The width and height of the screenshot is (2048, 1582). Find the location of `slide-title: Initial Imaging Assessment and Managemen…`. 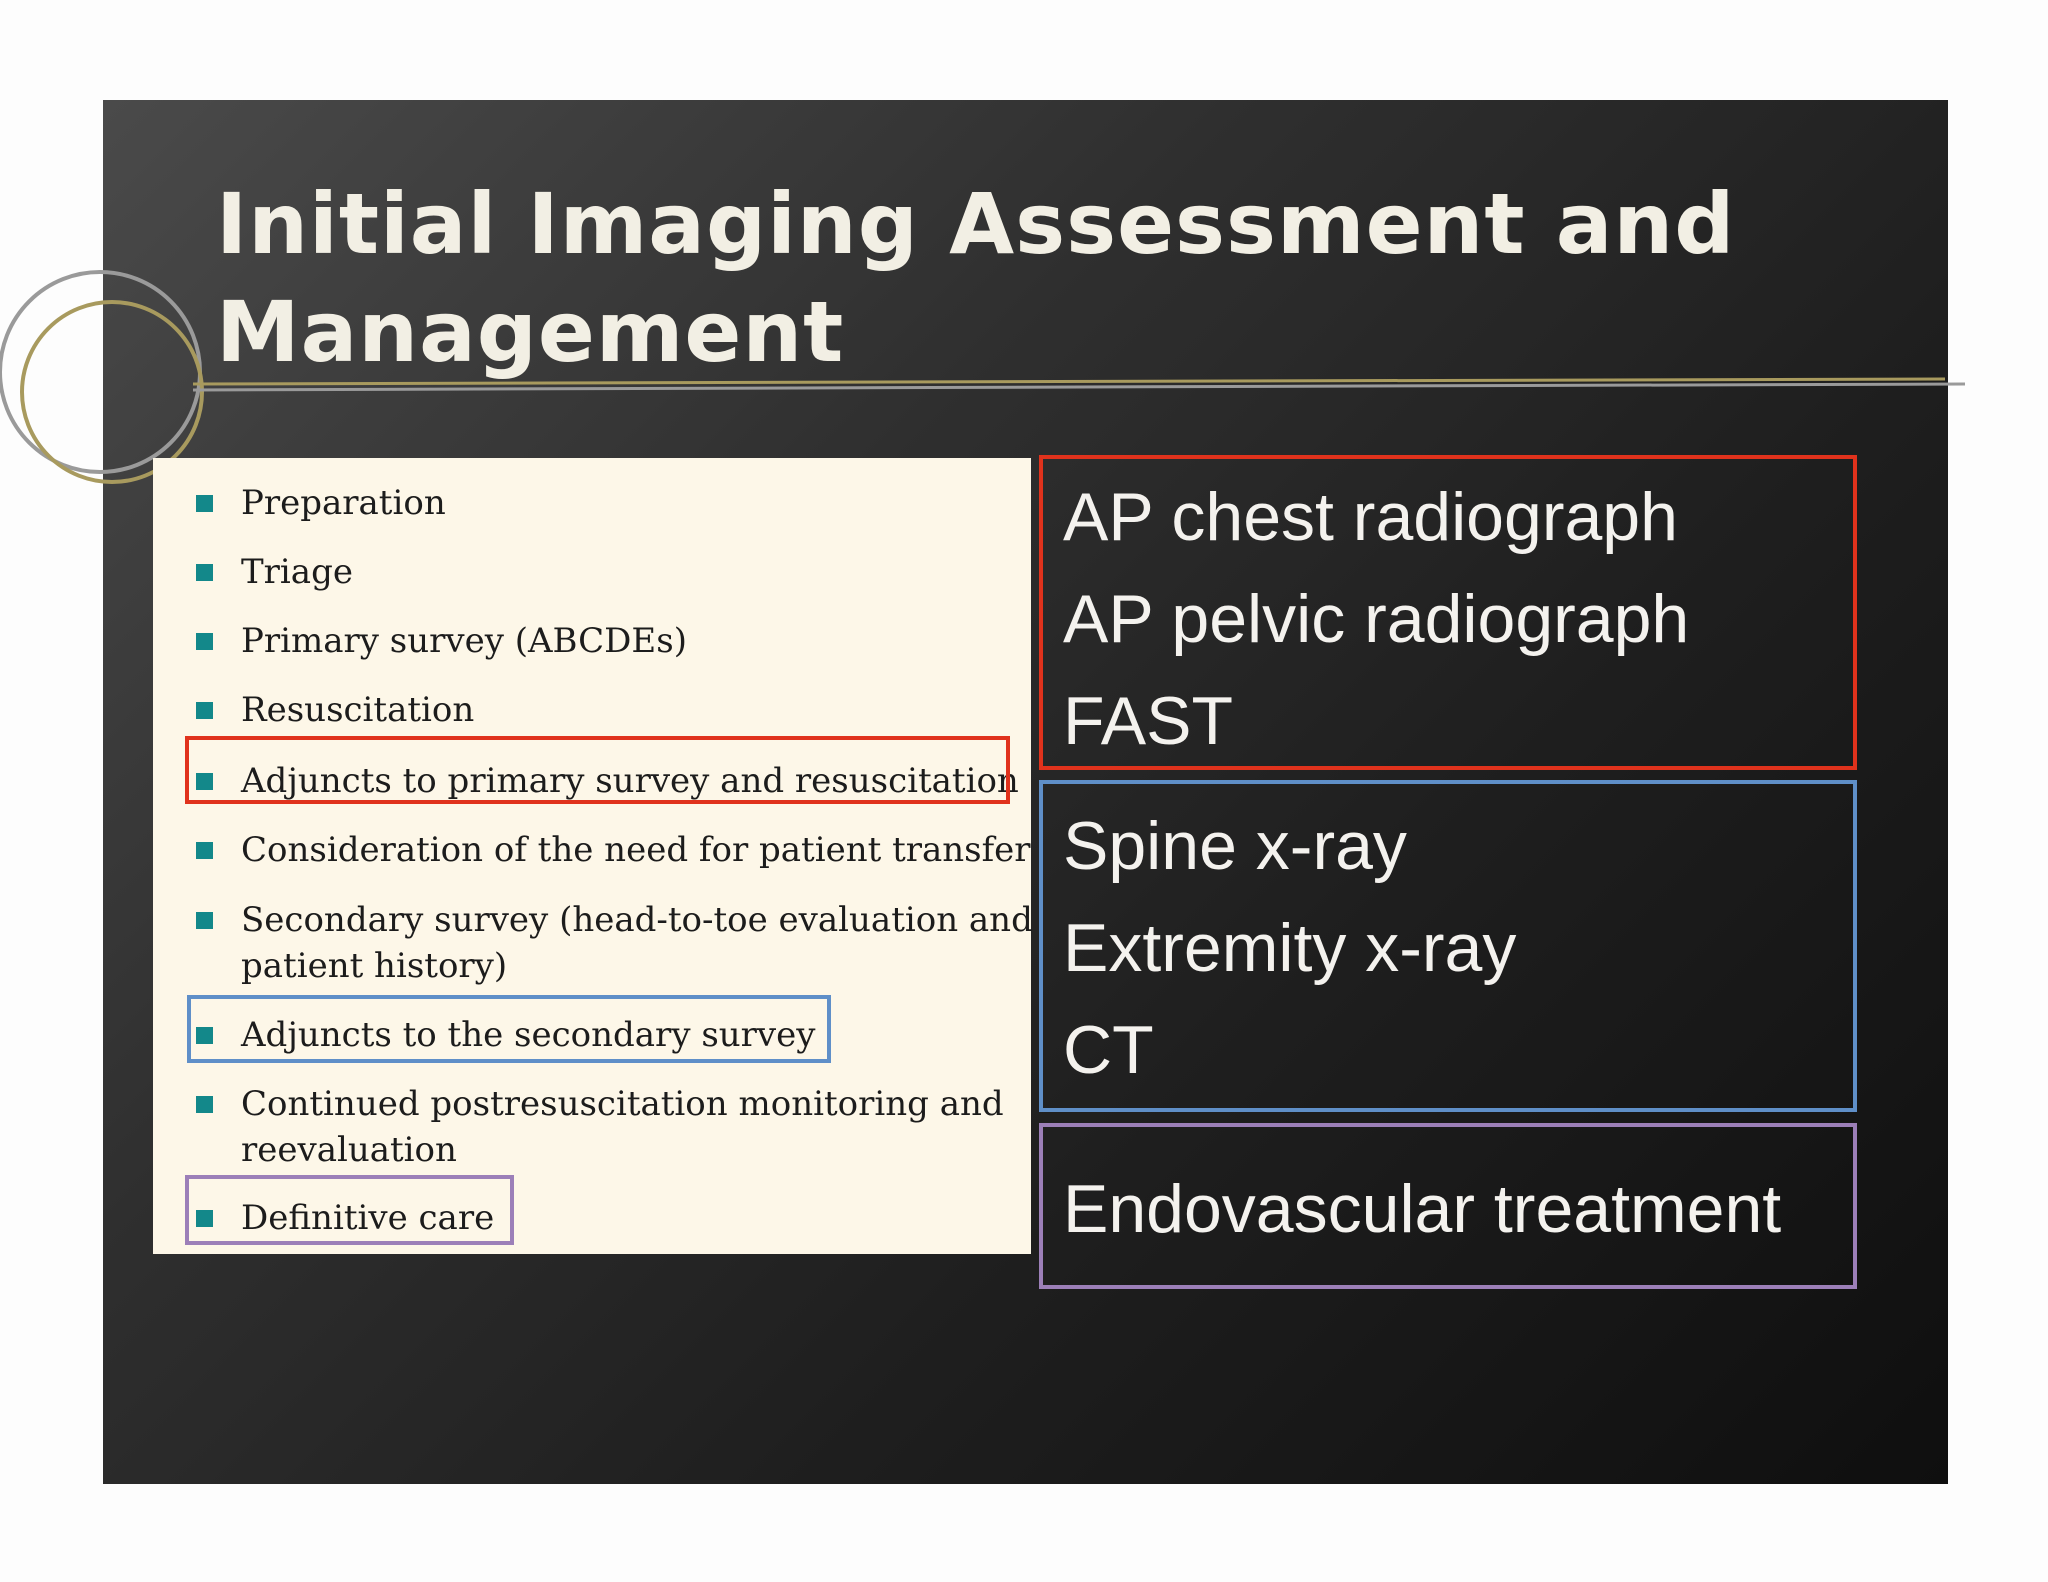

slide-title: Initial Imaging Assessment and Managemen… is located at coordinates (1016, 278).